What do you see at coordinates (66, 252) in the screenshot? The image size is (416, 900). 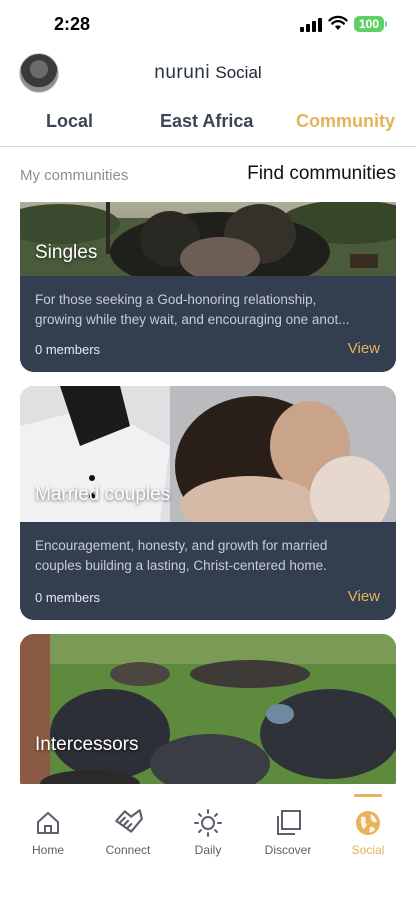 I see `community-title: Singles` at bounding box center [66, 252].